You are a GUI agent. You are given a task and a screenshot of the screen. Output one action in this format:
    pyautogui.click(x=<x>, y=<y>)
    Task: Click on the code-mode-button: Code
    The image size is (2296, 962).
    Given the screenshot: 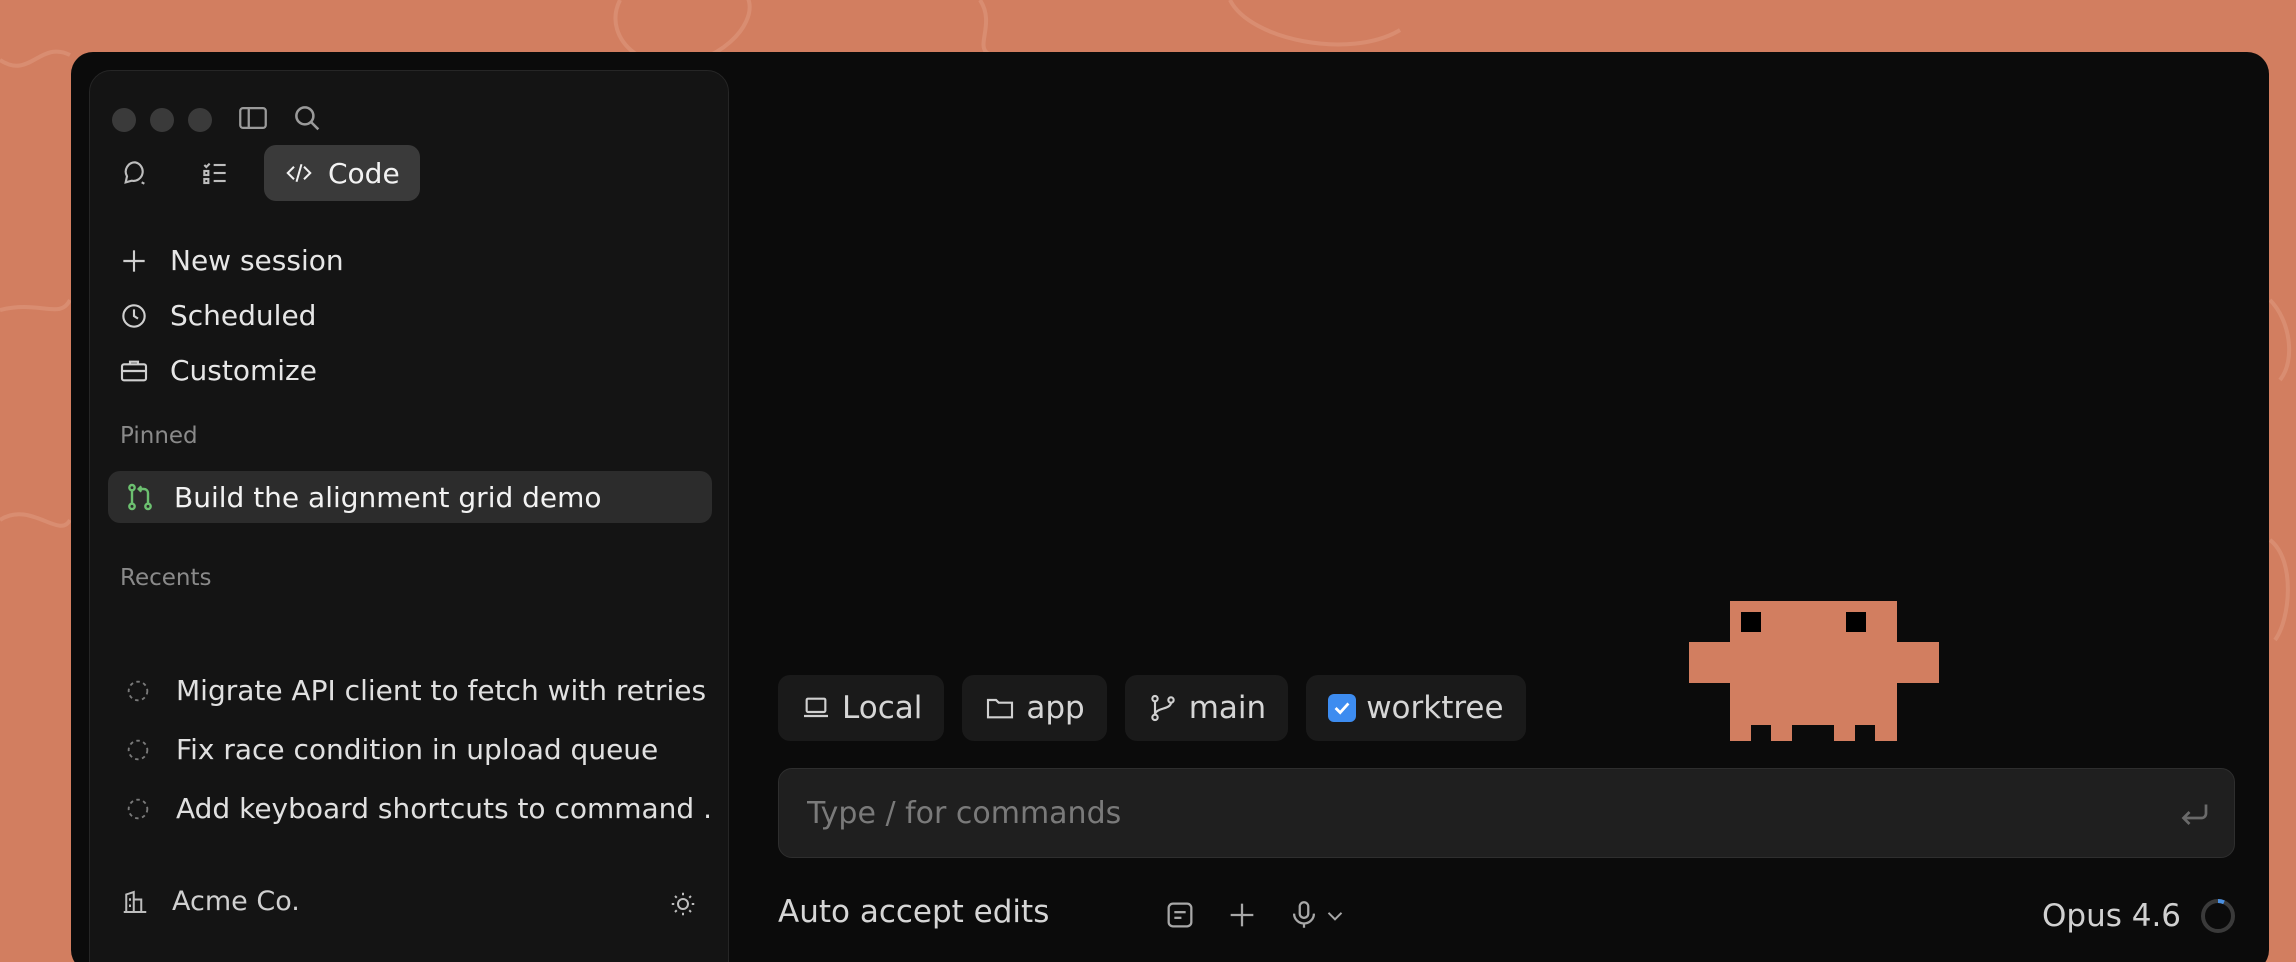 What is the action you would take?
    pyautogui.click(x=342, y=173)
    